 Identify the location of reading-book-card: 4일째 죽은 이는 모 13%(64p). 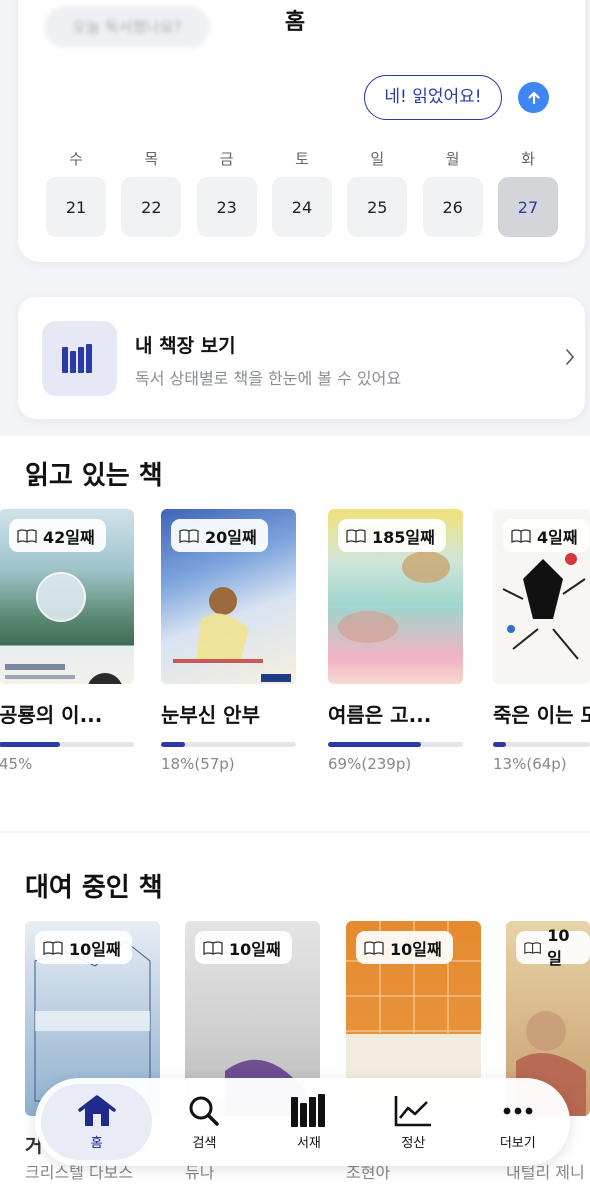
(541, 654).